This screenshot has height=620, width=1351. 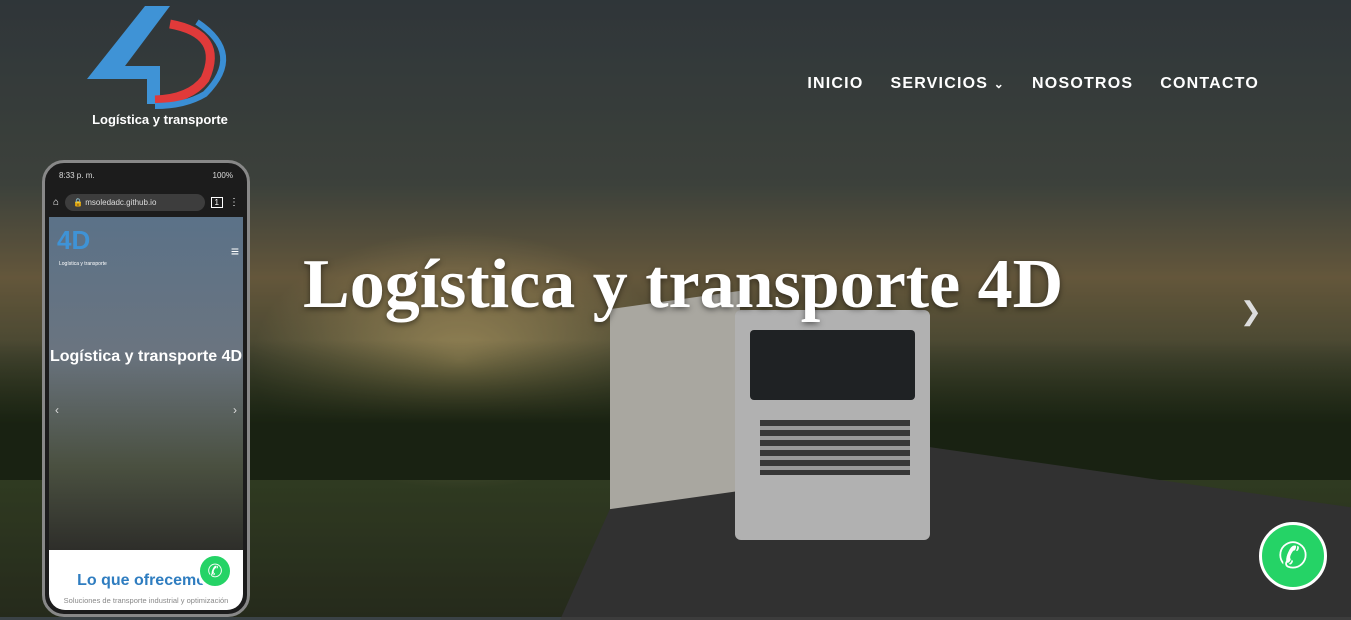 I want to click on phone-time: 8:33 p. m., so click(x=77, y=175).